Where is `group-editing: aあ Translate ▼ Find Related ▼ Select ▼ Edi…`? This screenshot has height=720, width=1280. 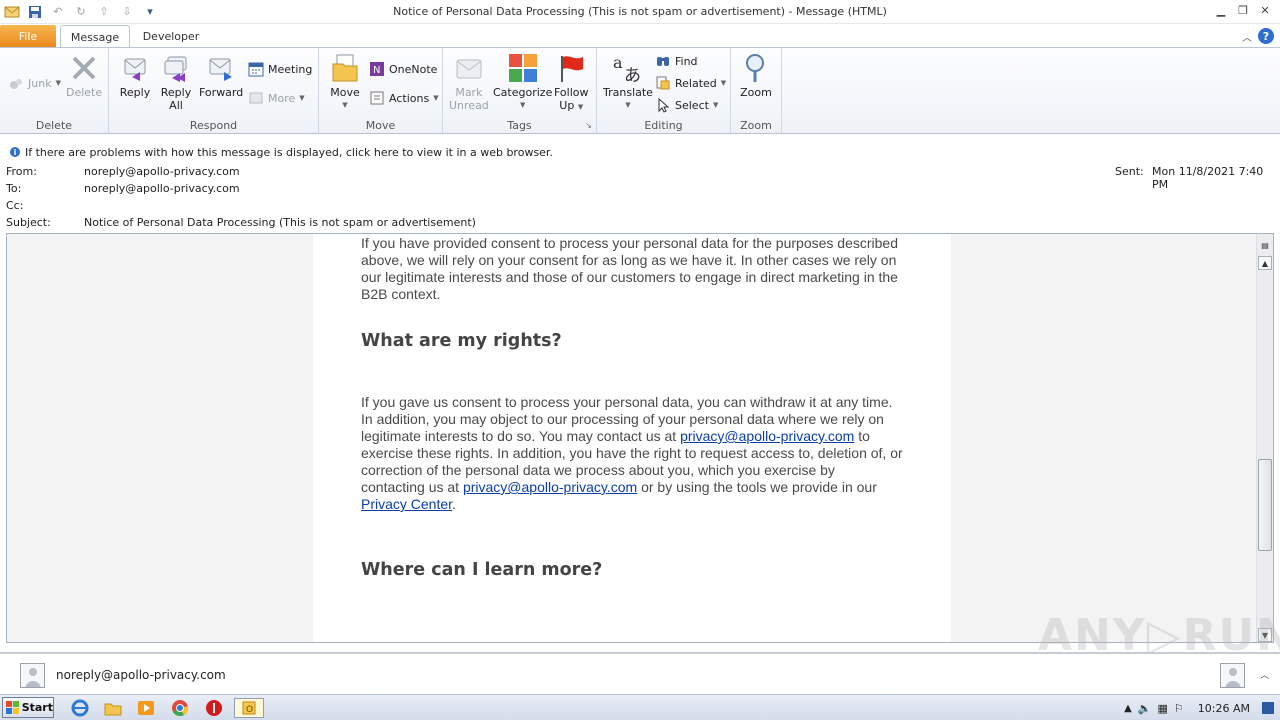
group-editing: aあ Translate ▼ Find Related ▼ Select ▼ Edi… is located at coordinates (664, 91).